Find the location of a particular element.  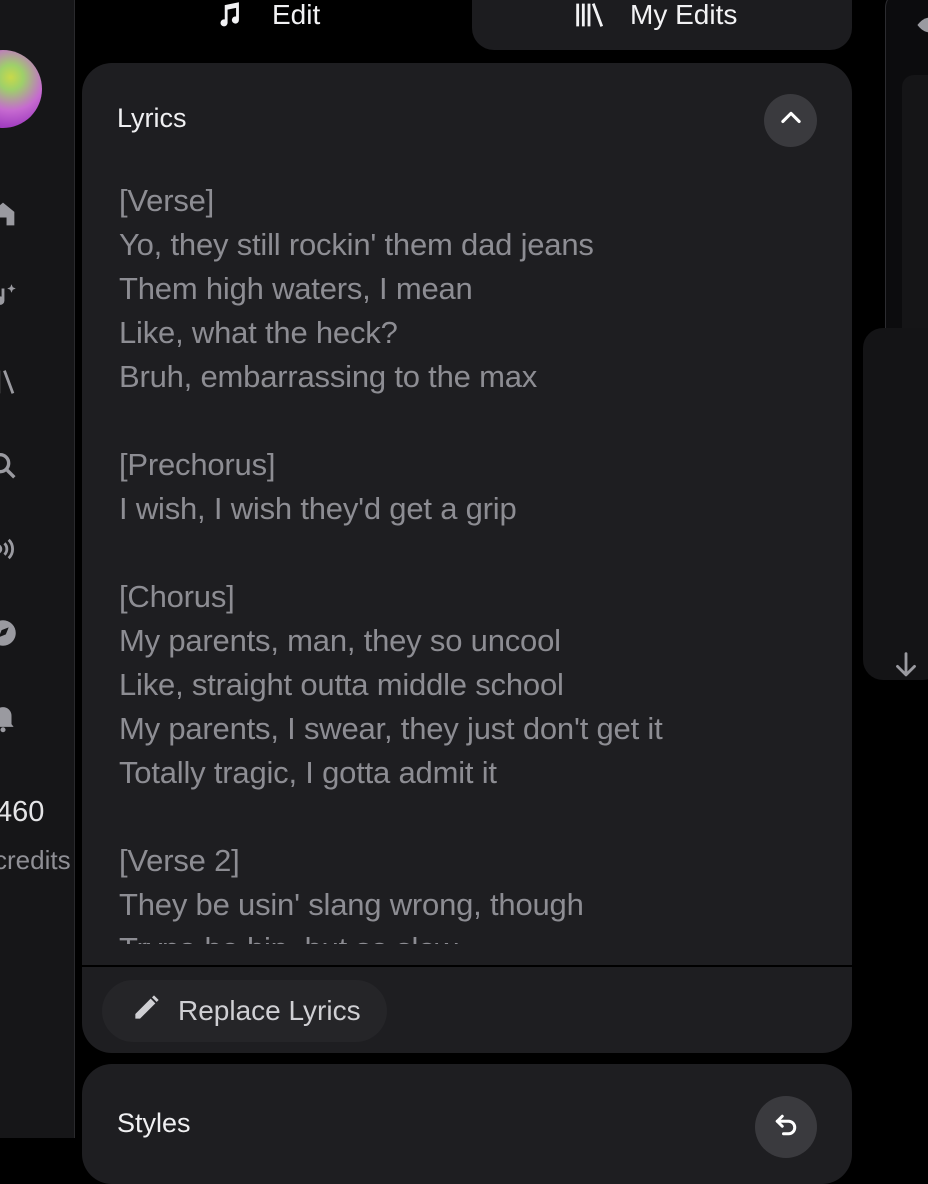

avatar is located at coordinates (21, 89).